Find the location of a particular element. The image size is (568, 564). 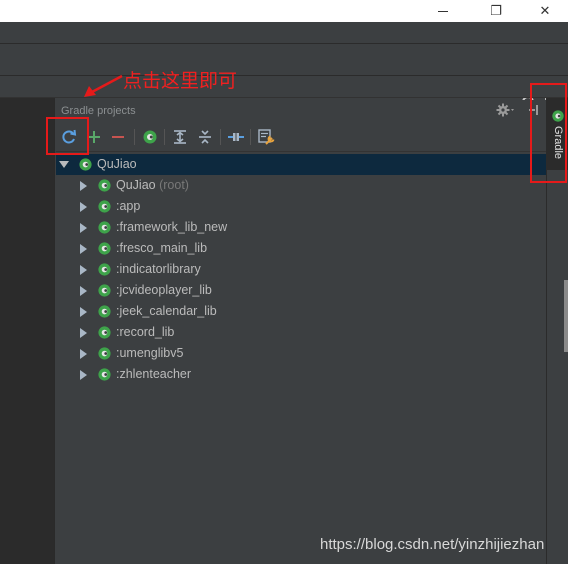

offline-icon is located at coordinates (236, 137).